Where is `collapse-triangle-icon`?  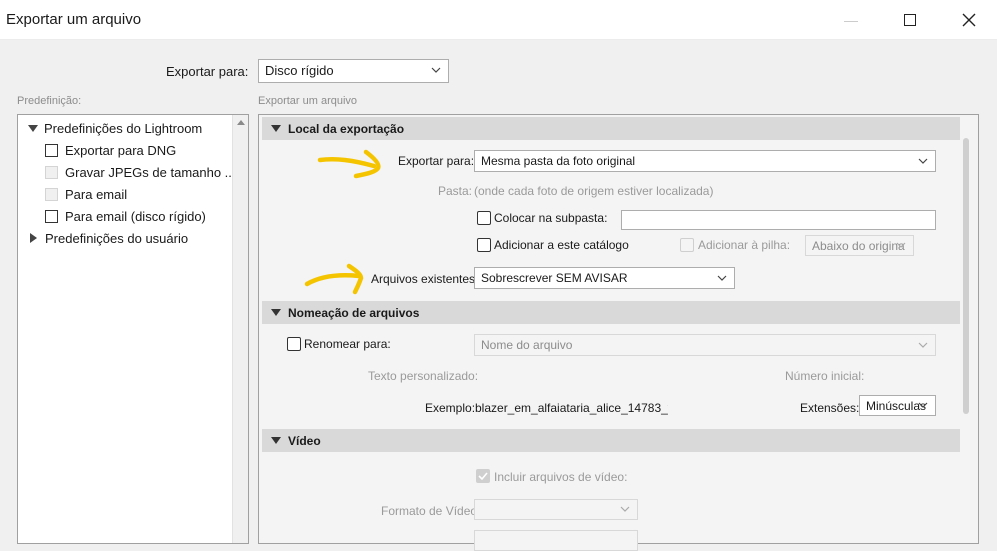
collapse-triangle-icon is located at coordinates (33, 238).